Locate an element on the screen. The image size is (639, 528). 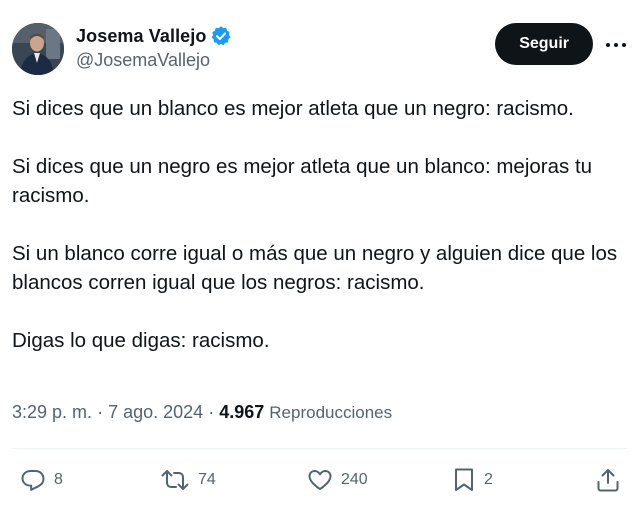
like-button: 240 is located at coordinates (337, 480).